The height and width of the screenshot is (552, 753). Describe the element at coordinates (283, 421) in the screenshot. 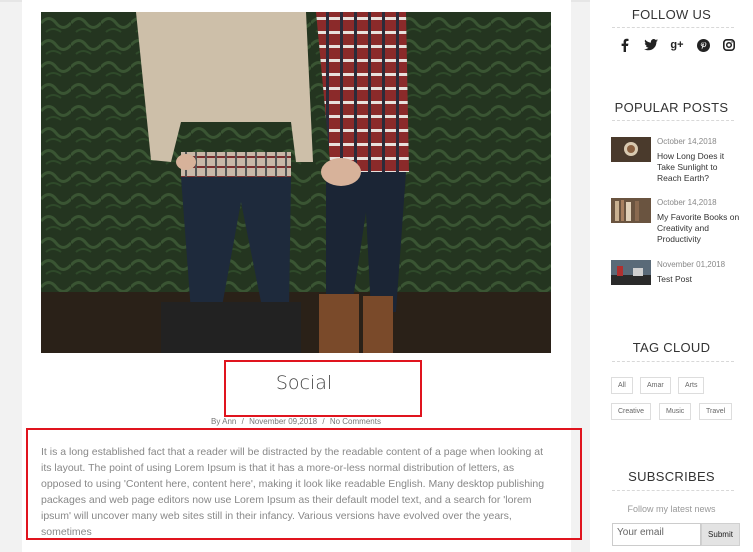

I see `meta-date: November 09,2018` at that location.